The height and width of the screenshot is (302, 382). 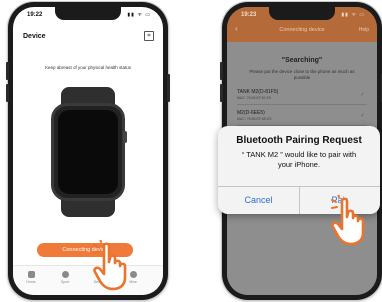 I want to click on dialog-title: Bluetooth Pairing Request, so click(x=299, y=140).